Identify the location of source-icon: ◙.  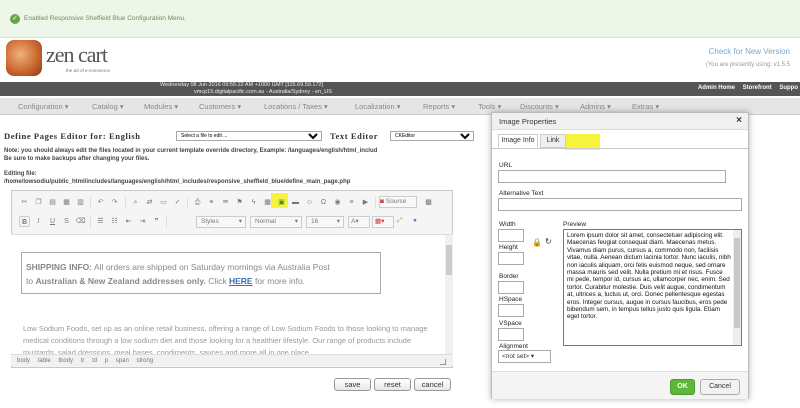
(382, 201).